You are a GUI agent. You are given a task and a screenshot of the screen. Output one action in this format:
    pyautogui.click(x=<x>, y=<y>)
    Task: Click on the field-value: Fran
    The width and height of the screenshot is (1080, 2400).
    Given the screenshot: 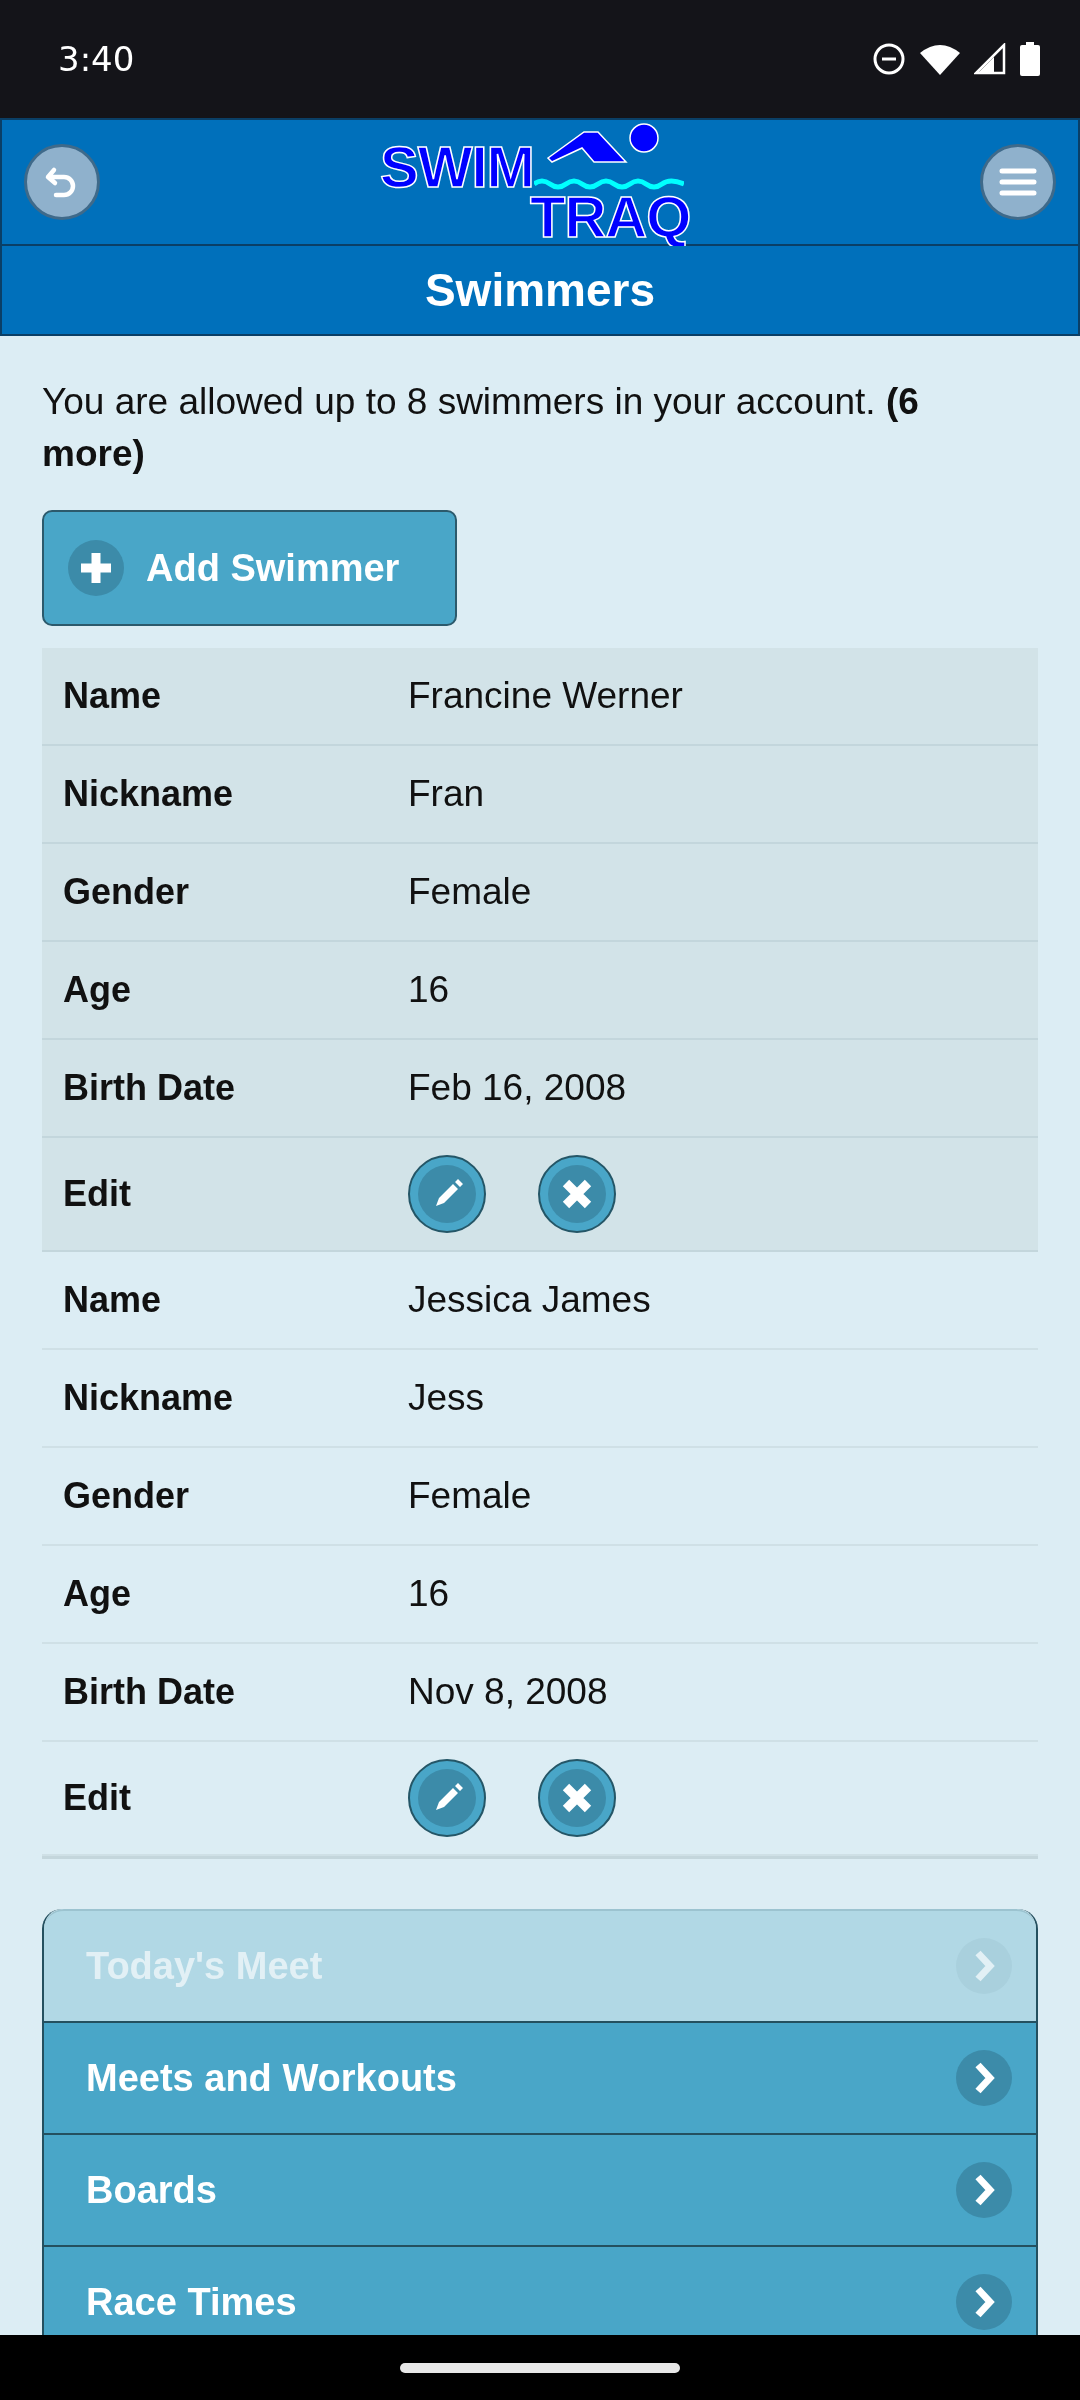 What is the action you would take?
    pyautogui.click(x=446, y=794)
    